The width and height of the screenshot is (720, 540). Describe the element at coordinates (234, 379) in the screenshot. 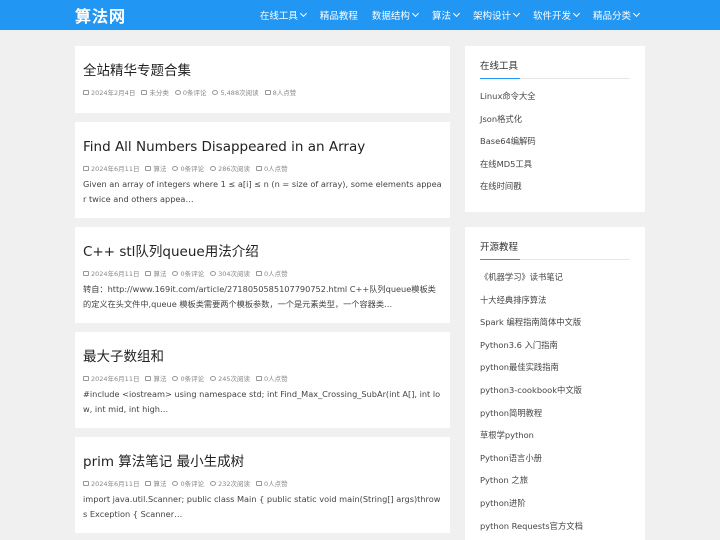

I see `post-views: 245次阅读` at that location.